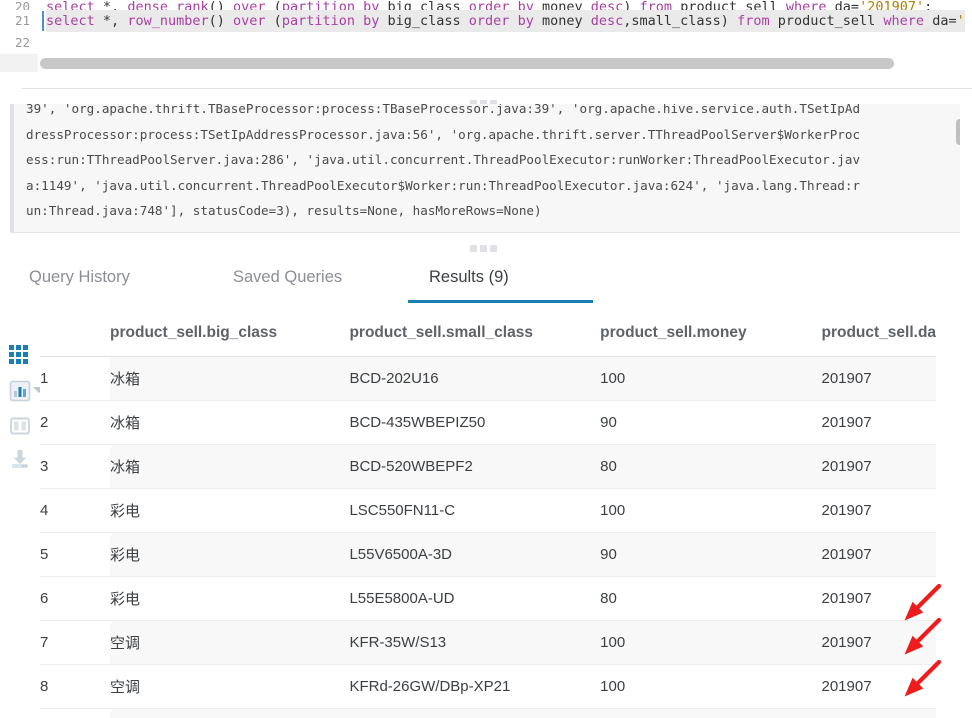 The width and height of the screenshot is (972, 718). What do you see at coordinates (75, 333) in the screenshot?
I see `column-header-index` at bounding box center [75, 333].